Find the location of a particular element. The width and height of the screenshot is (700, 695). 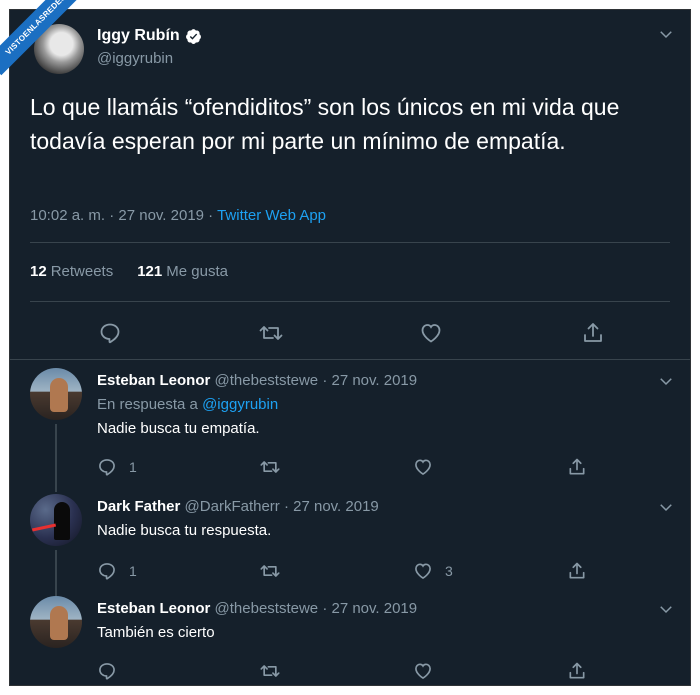

like-count: 3 is located at coordinates (449, 571).